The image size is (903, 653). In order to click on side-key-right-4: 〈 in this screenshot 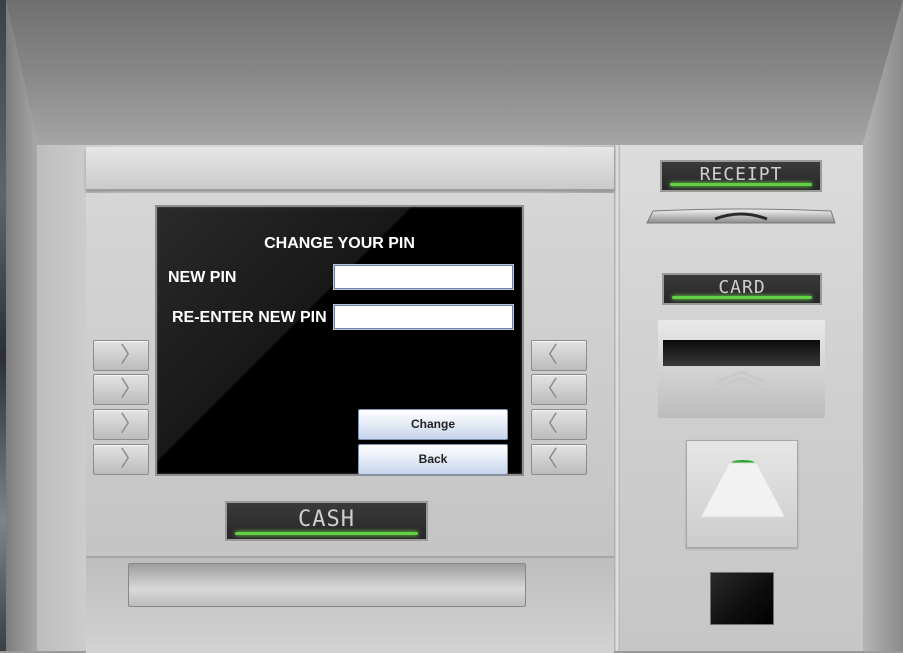, I will do `click(559, 459)`.